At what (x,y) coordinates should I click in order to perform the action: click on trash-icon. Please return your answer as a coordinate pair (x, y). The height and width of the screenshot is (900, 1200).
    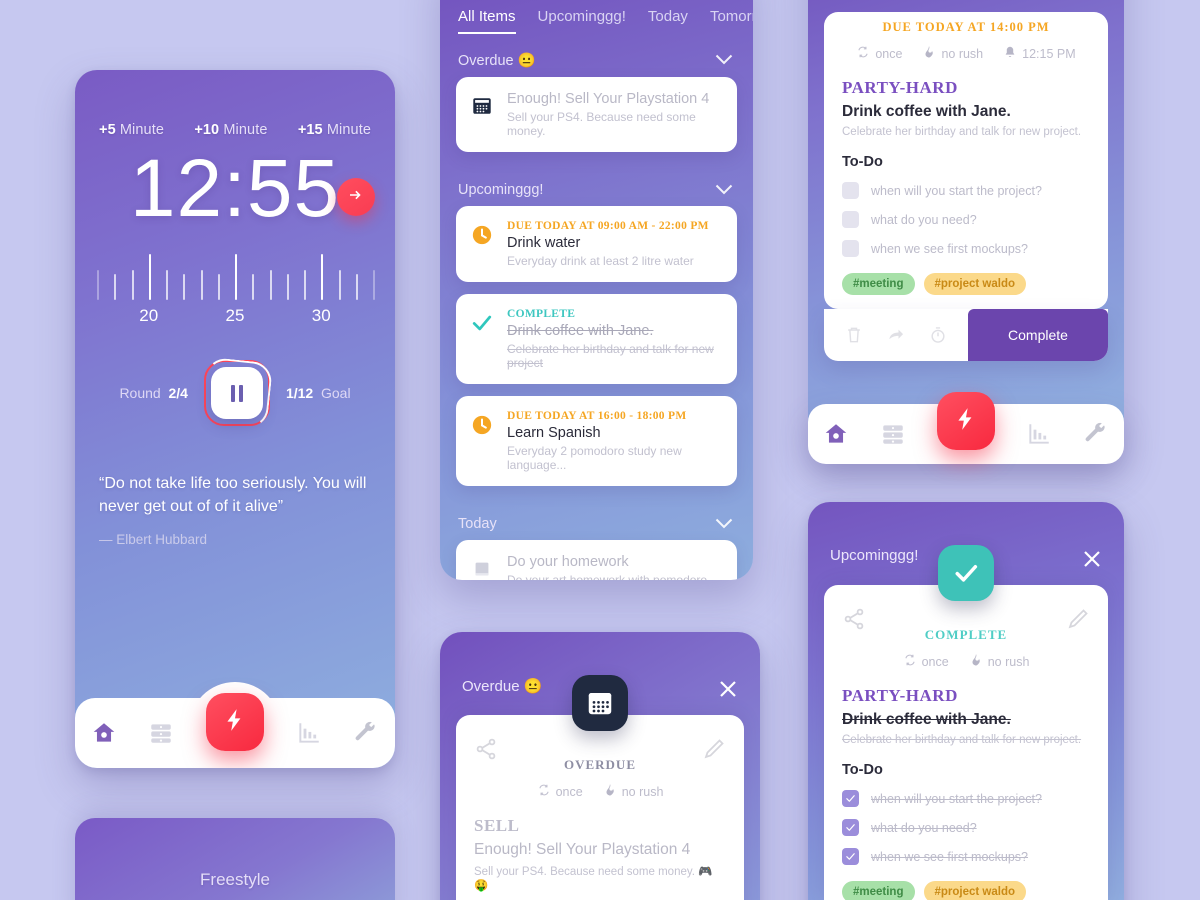
    Looking at the image, I should click on (854, 335).